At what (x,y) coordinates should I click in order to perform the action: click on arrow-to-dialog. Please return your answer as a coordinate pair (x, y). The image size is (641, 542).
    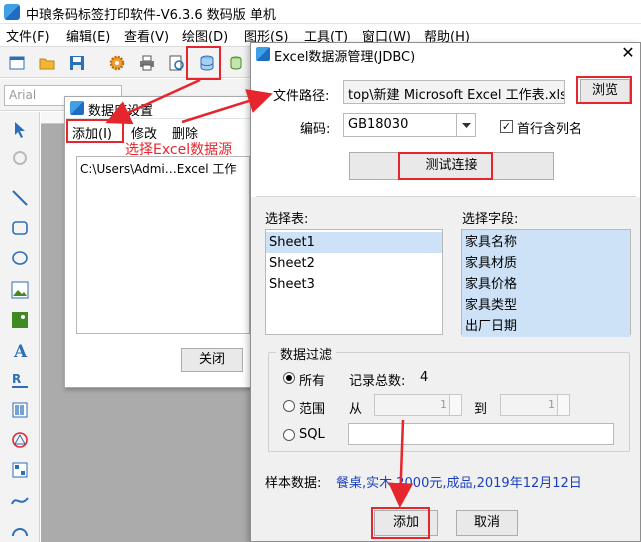
    Looking at the image, I should click on (227, 106).